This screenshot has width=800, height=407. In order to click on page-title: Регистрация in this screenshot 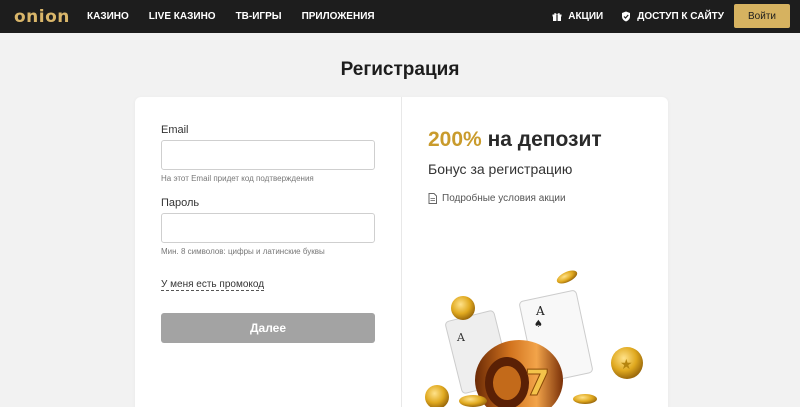, I will do `click(400, 69)`.